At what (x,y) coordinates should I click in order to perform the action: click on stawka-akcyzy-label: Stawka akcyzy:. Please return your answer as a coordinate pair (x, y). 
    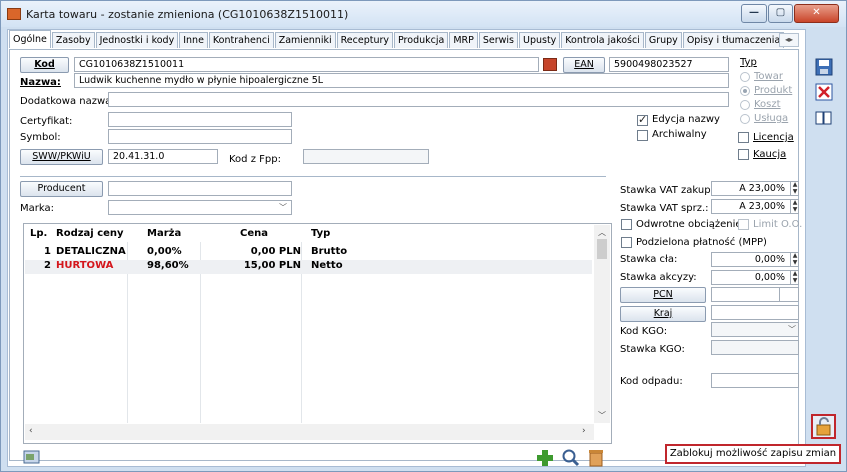
    Looking at the image, I should click on (658, 277).